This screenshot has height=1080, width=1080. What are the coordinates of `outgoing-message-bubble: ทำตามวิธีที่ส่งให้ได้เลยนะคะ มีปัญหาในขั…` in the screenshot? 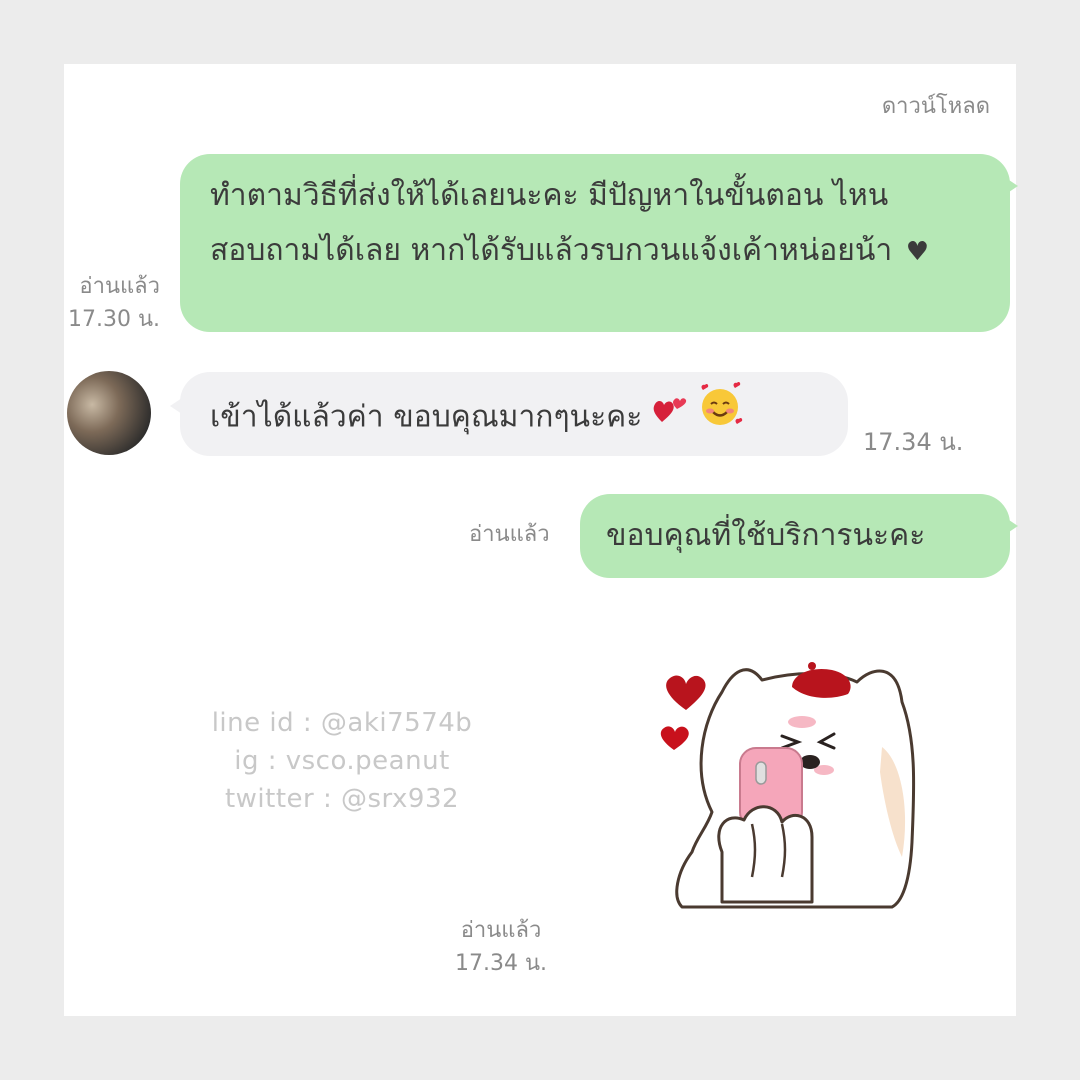 It's located at (599, 243).